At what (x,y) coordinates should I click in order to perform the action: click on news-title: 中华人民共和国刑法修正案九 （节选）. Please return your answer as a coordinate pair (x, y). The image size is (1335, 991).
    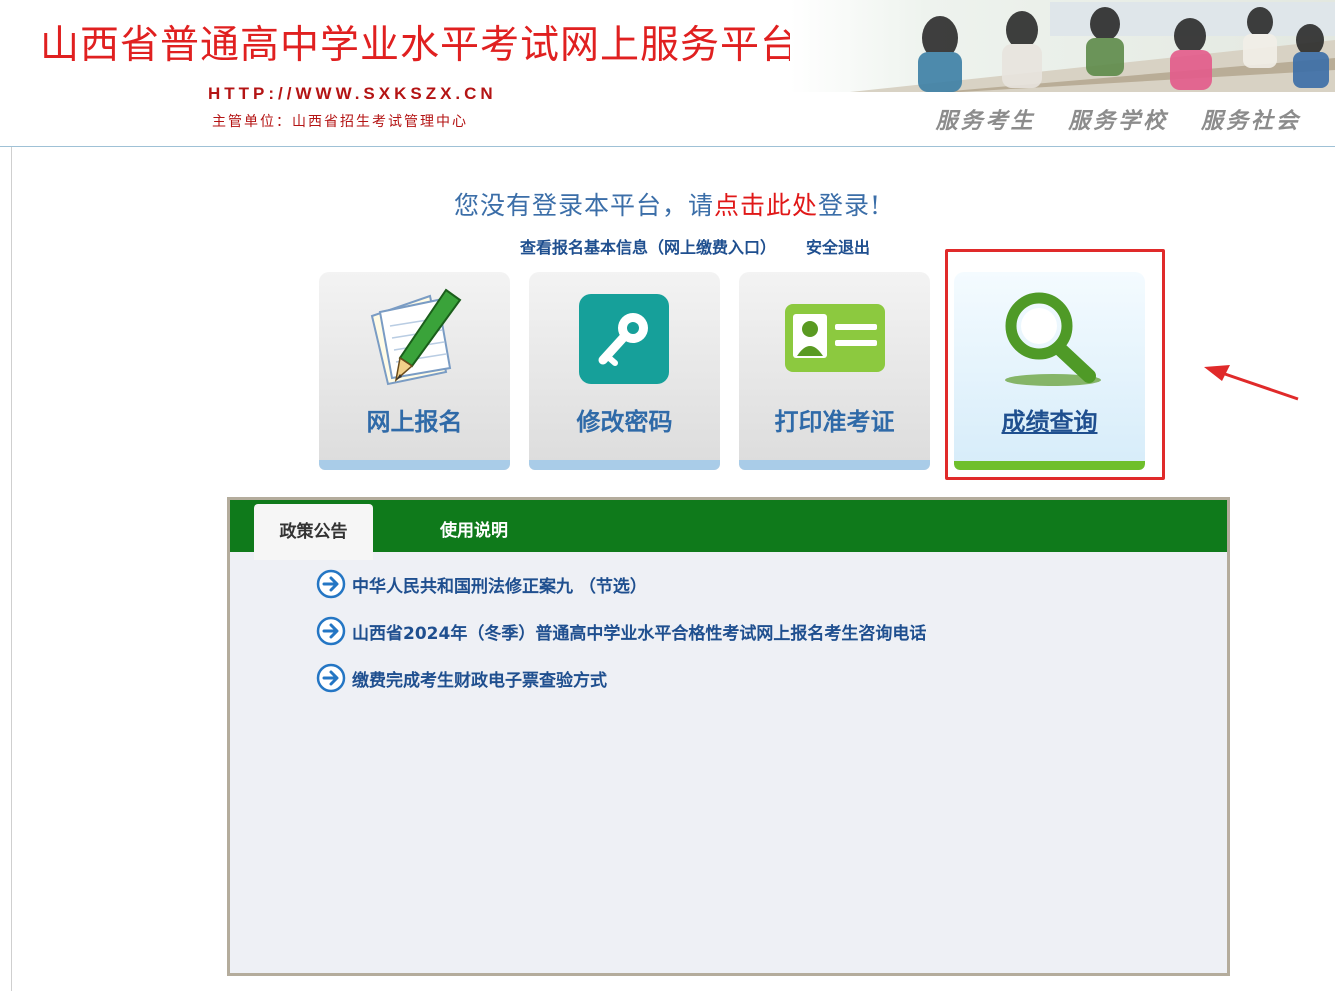
    Looking at the image, I should click on (499, 587).